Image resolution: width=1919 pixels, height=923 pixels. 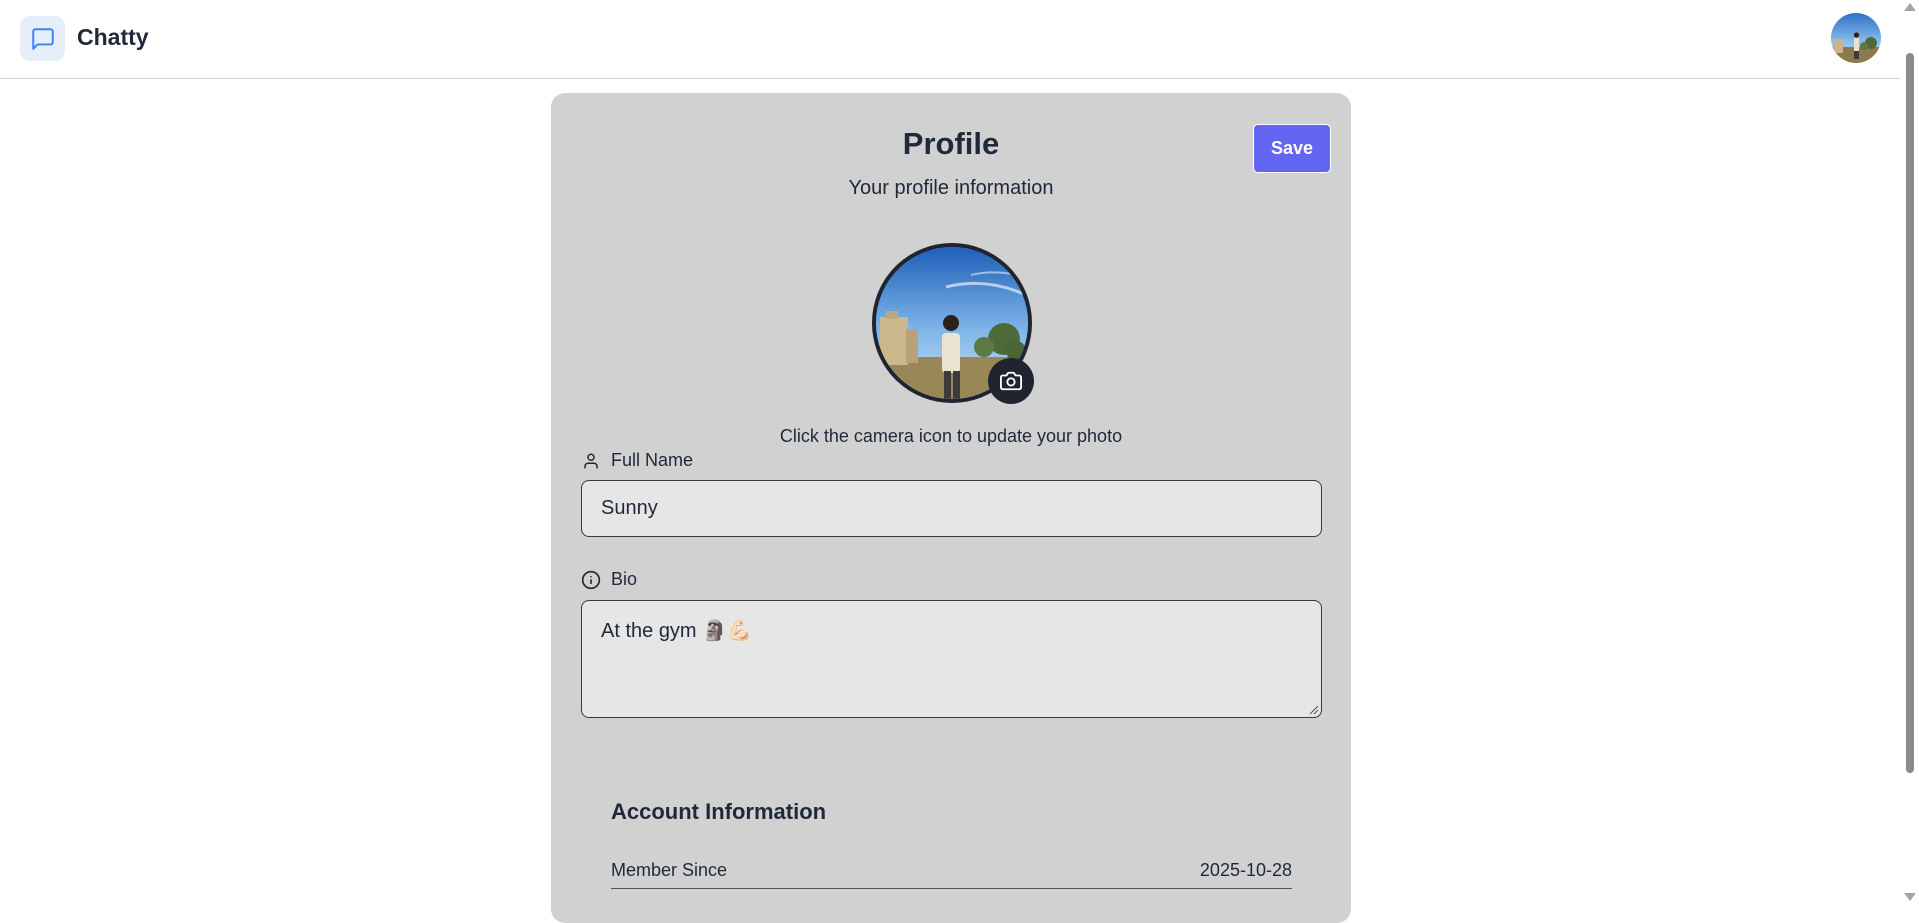 What do you see at coordinates (669, 870) in the screenshot?
I see `member-since-label: Member Since` at bounding box center [669, 870].